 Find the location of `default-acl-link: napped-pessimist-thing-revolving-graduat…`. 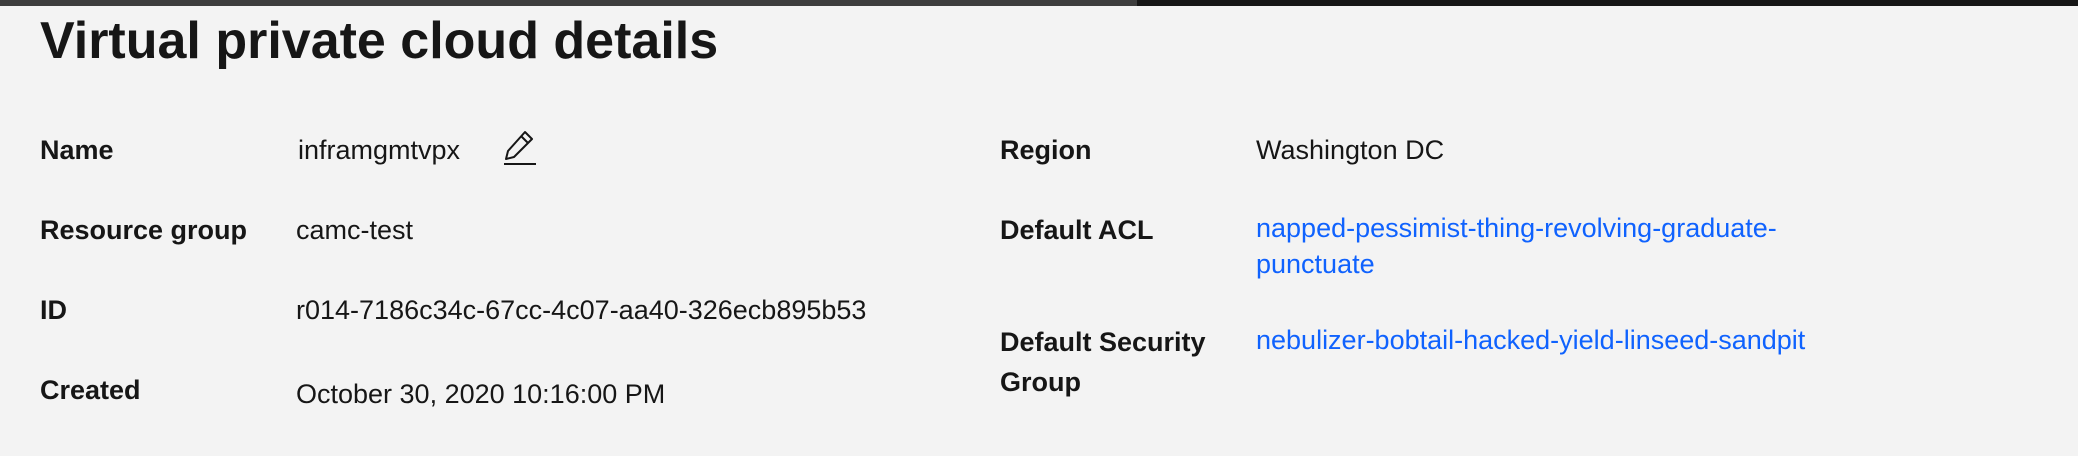

default-acl-link: napped-pessimist-thing-revolving-graduat… is located at coordinates (1566, 246).